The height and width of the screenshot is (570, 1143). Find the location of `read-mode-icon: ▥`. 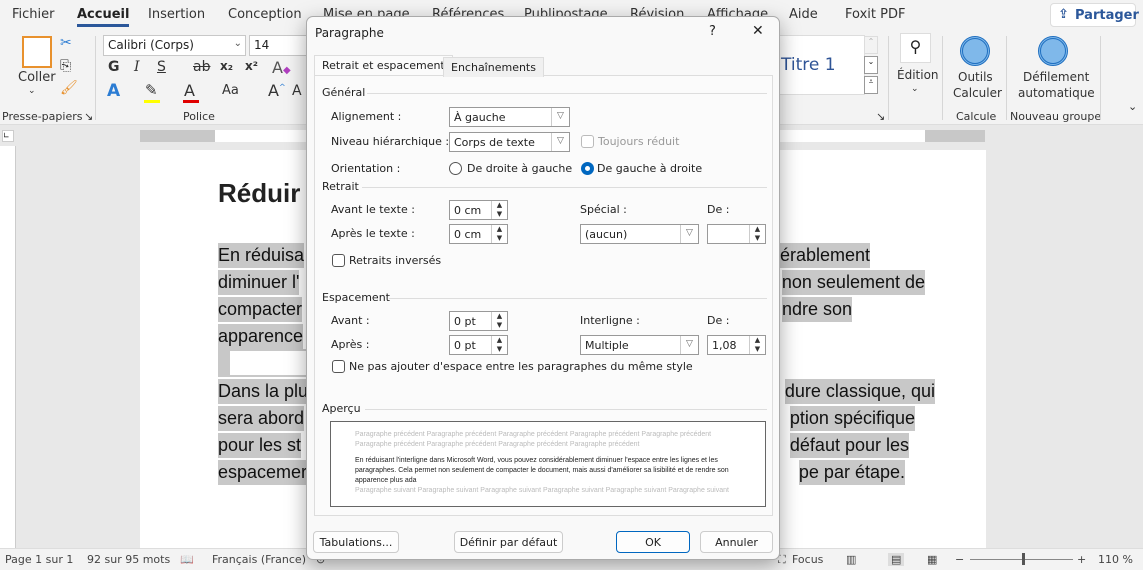

read-mode-icon: ▥ is located at coordinates (851, 559).